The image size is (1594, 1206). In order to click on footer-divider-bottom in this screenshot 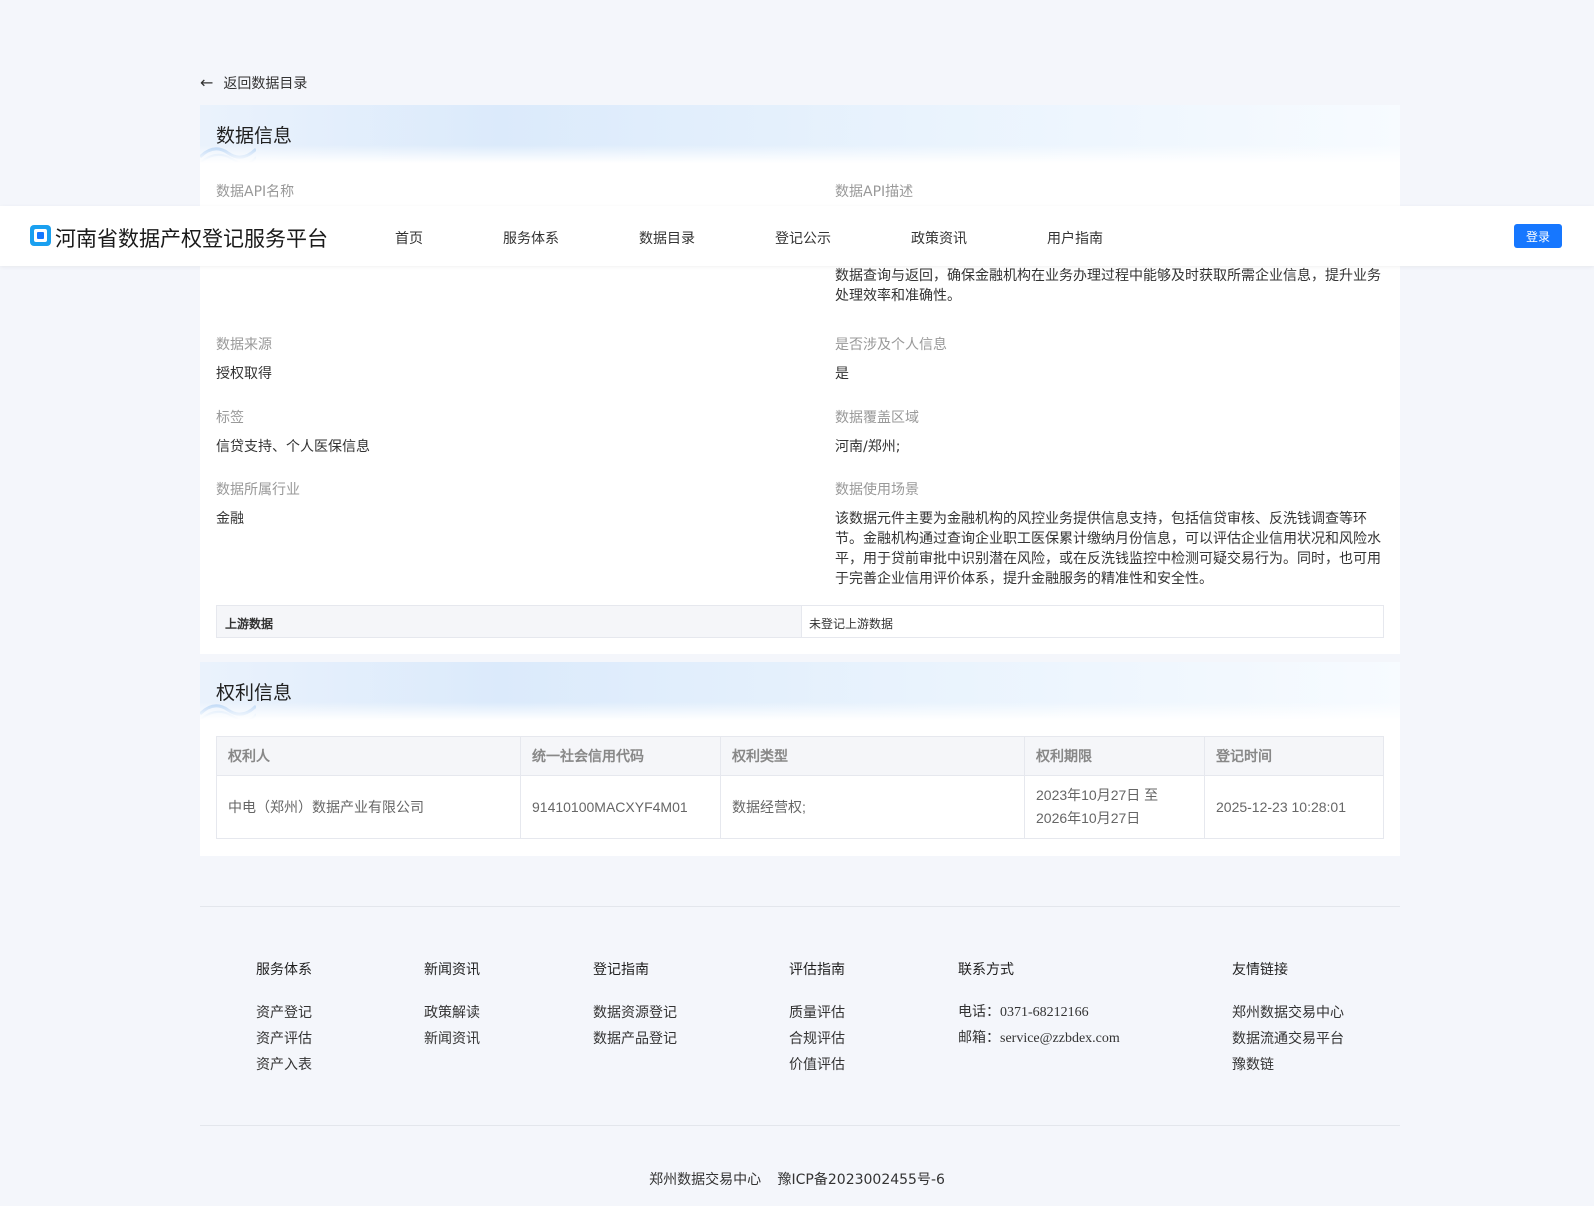, I will do `click(800, 1125)`.